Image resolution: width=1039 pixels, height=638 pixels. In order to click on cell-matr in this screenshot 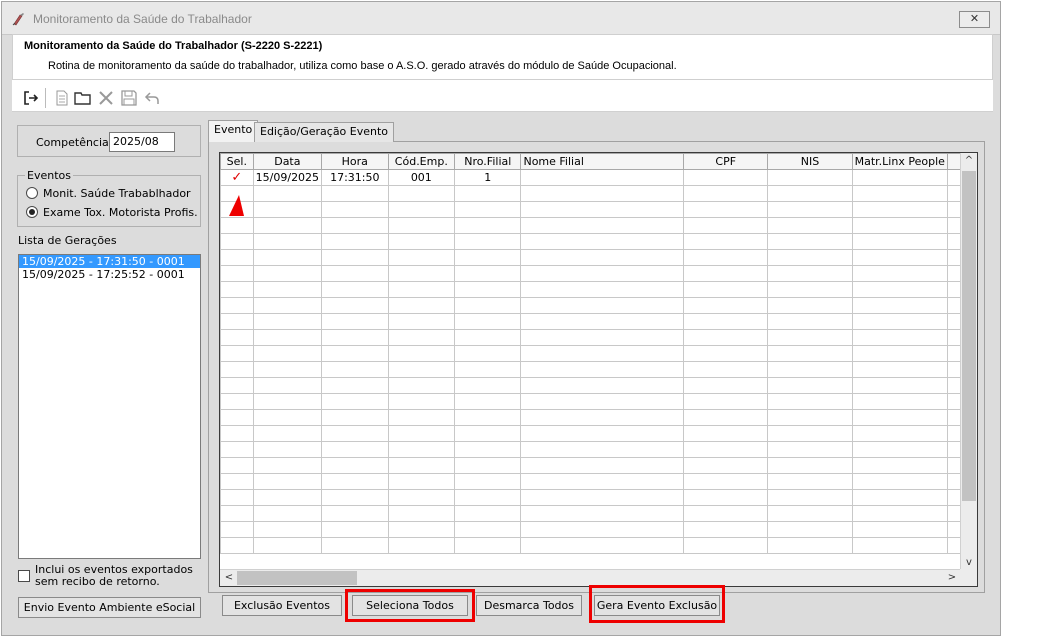, I will do `click(899, 353)`.